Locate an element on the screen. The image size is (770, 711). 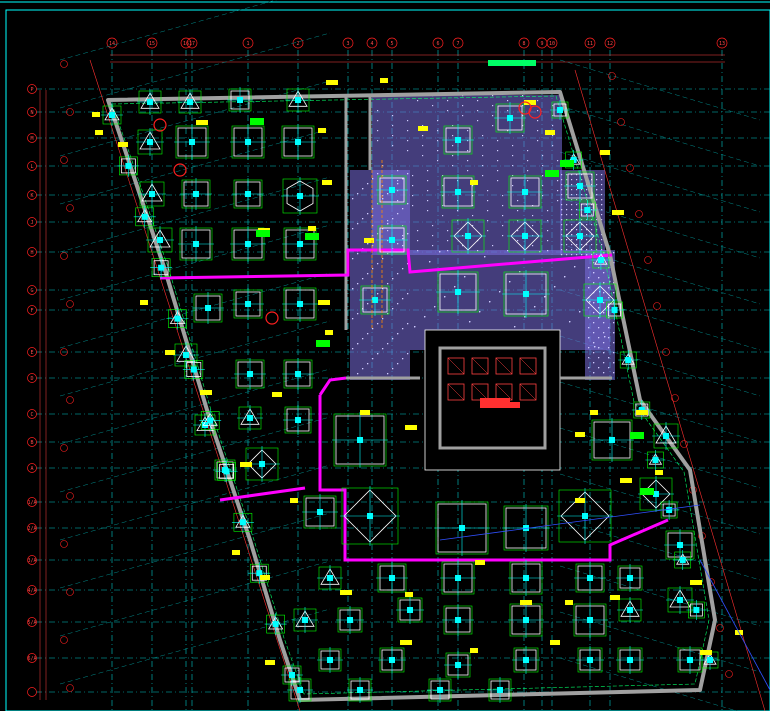
right-slant-bubble is located at coordinates (648, 260).